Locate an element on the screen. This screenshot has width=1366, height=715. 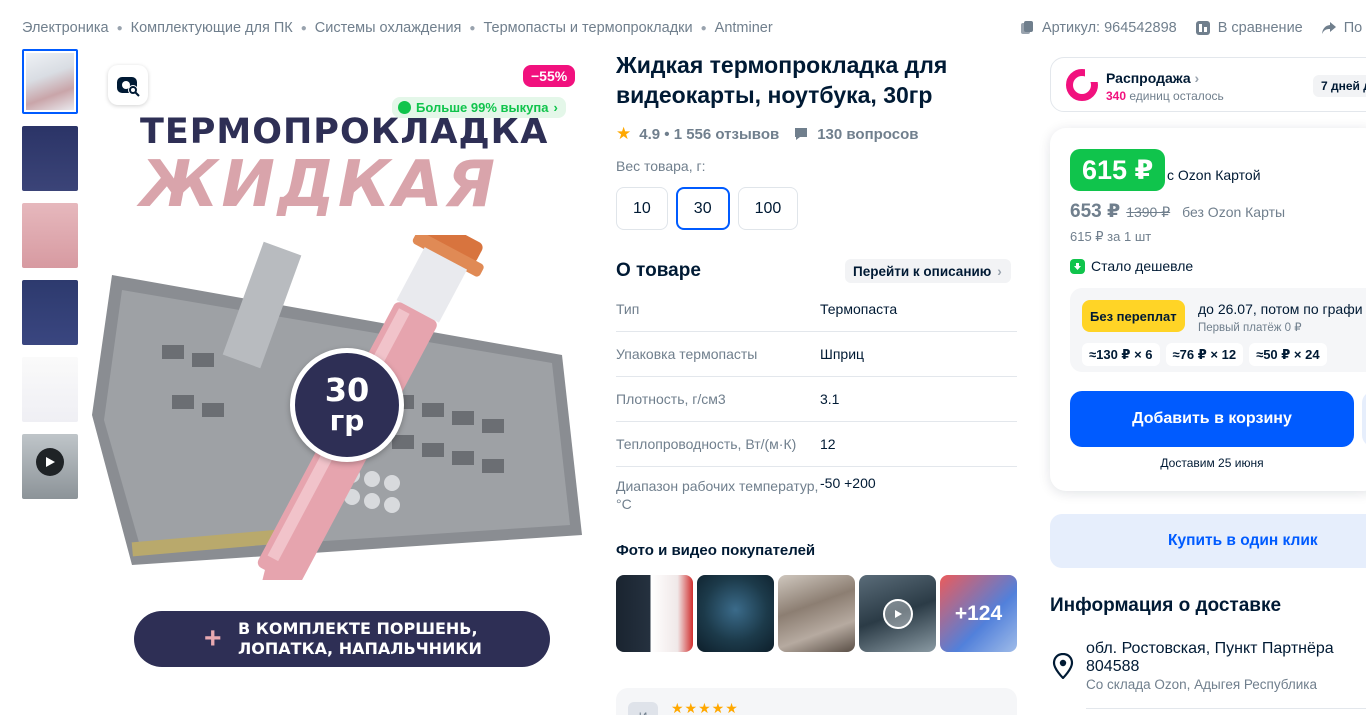
article-number: Артикул: 964542898 is located at coordinates (1098, 28).